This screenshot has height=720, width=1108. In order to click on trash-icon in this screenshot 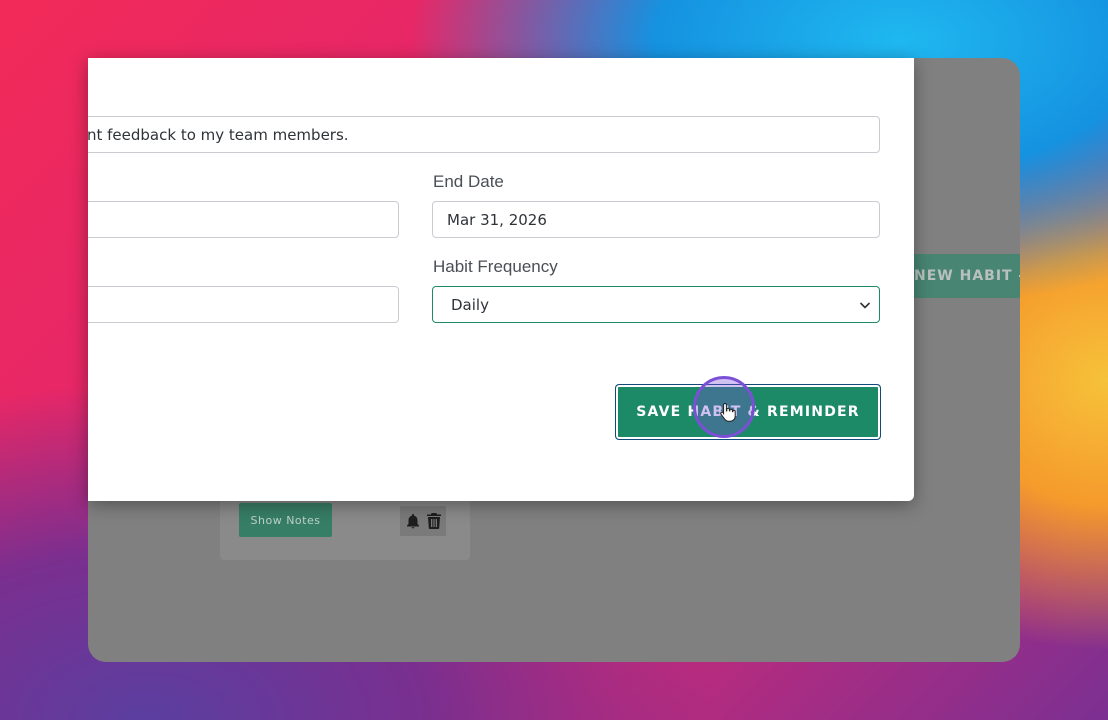, I will do `click(434, 521)`.